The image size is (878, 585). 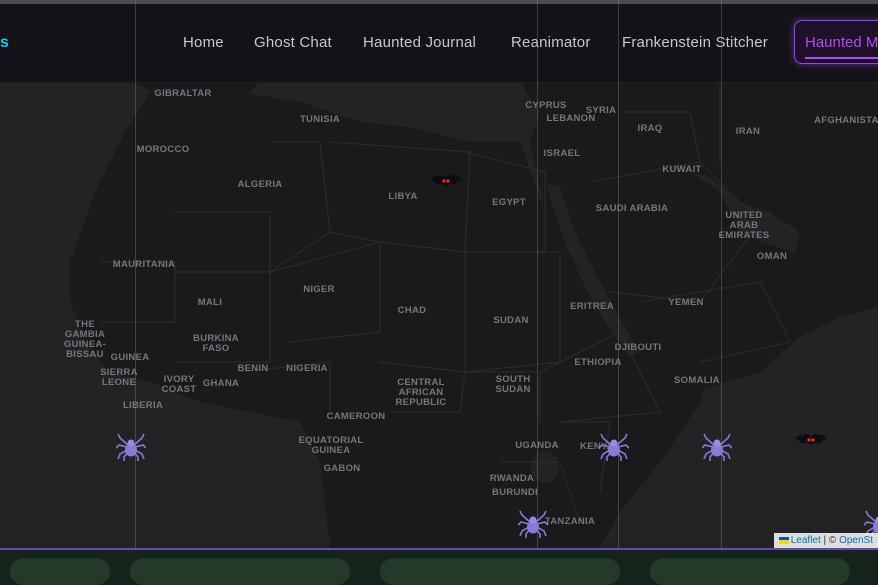 I want to click on country-label-eritrea: ERITREA, so click(x=592, y=306).